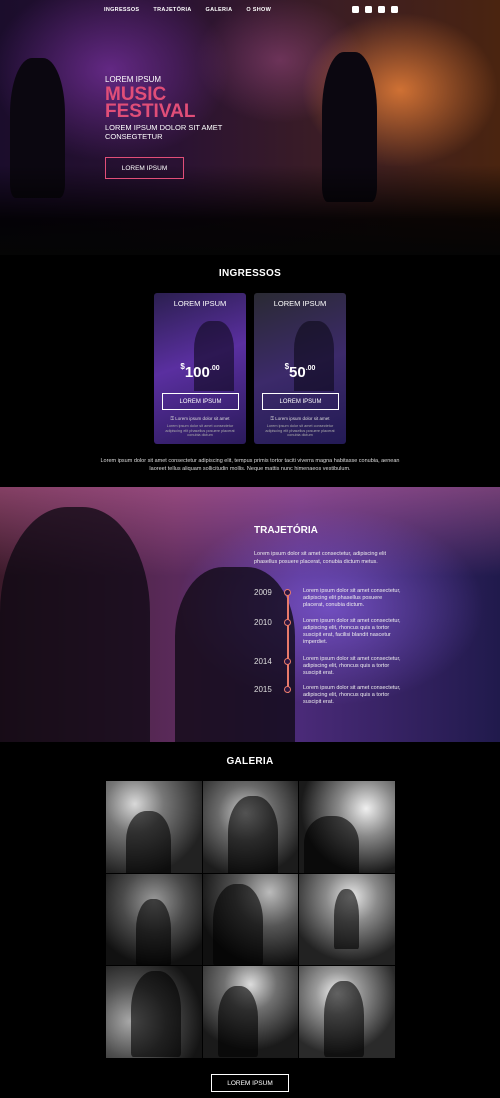 This screenshot has width=500, height=1098. Describe the element at coordinates (355, 9) in the screenshot. I see `facebook-icon` at that location.